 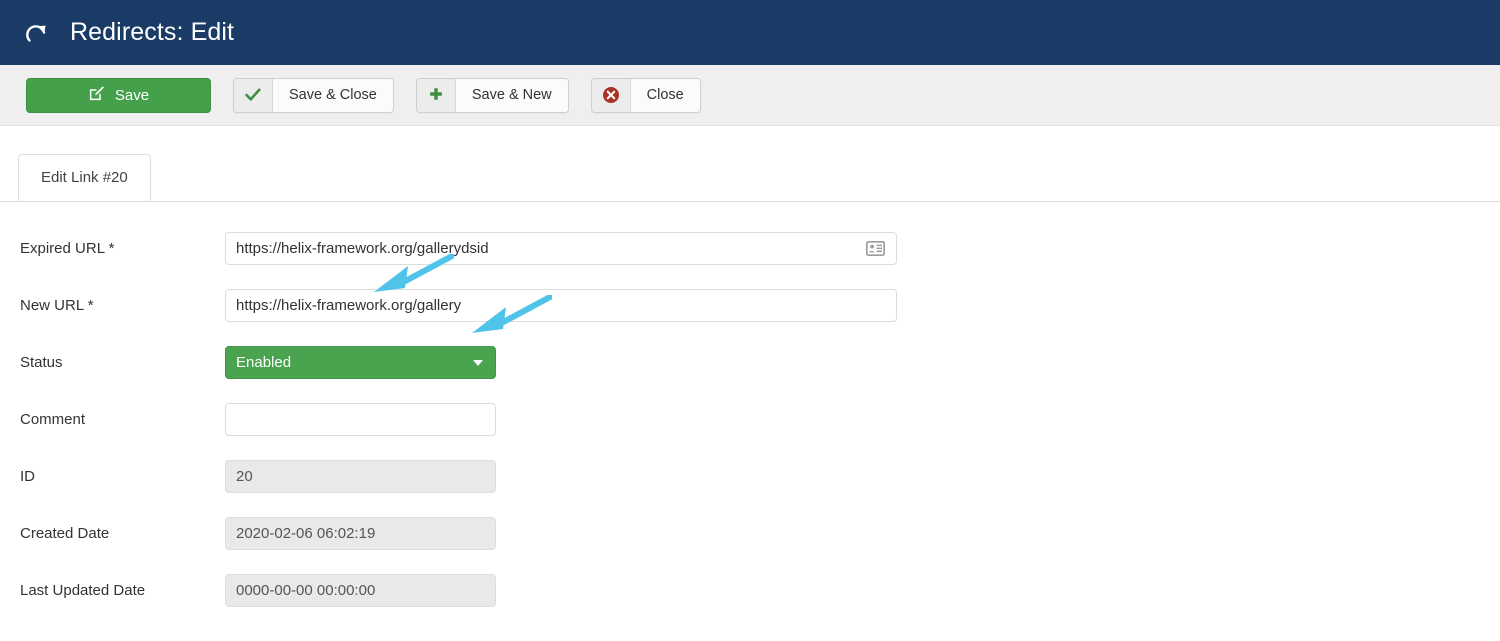 What do you see at coordinates (750, 362) in the screenshot?
I see `form-row-status: Status Enabled` at bounding box center [750, 362].